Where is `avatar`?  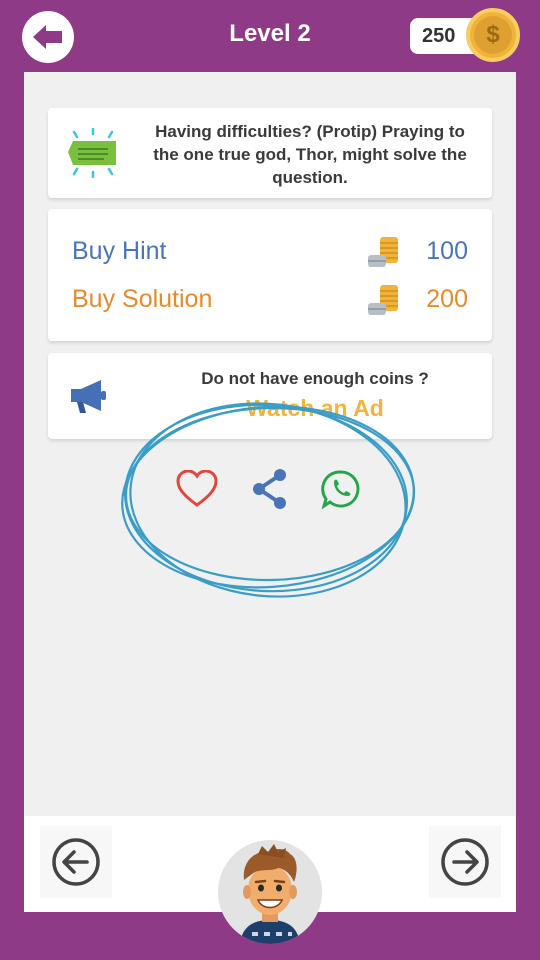
avatar is located at coordinates (270, 892).